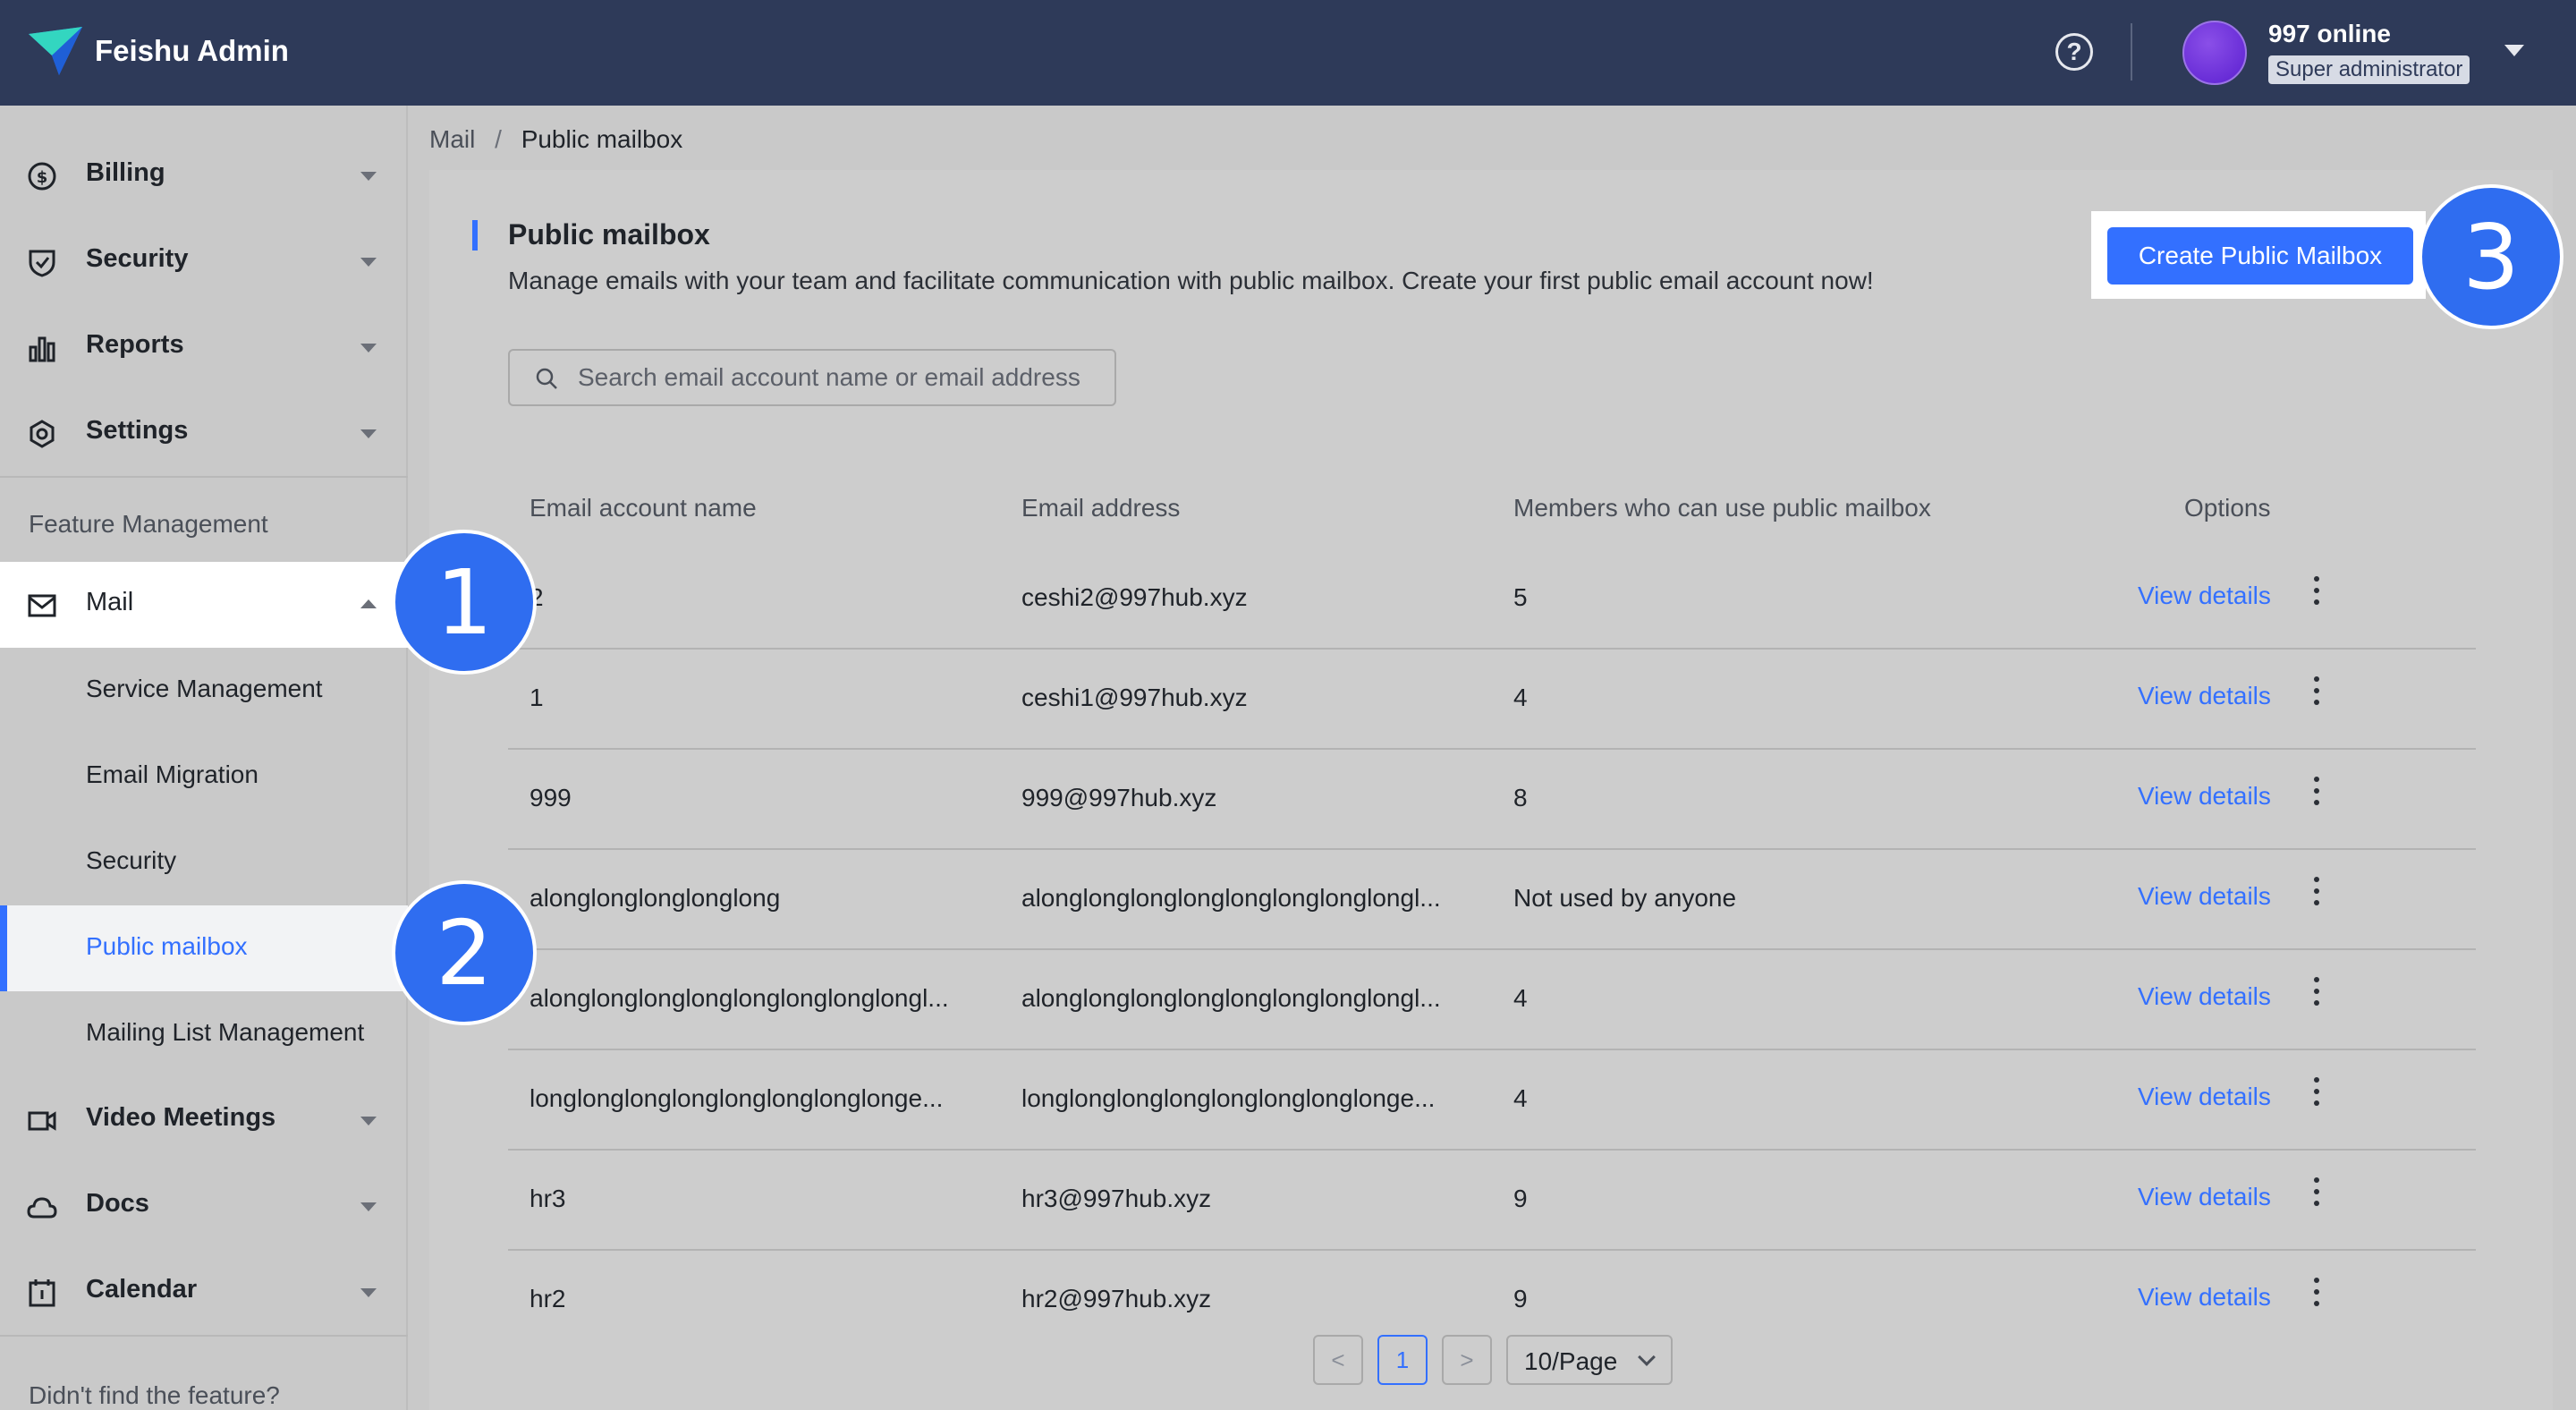 Image resolution: width=2576 pixels, height=1410 pixels. I want to click on sidebar-item-public-mailbox: Public mailbox, so click(204, 948).